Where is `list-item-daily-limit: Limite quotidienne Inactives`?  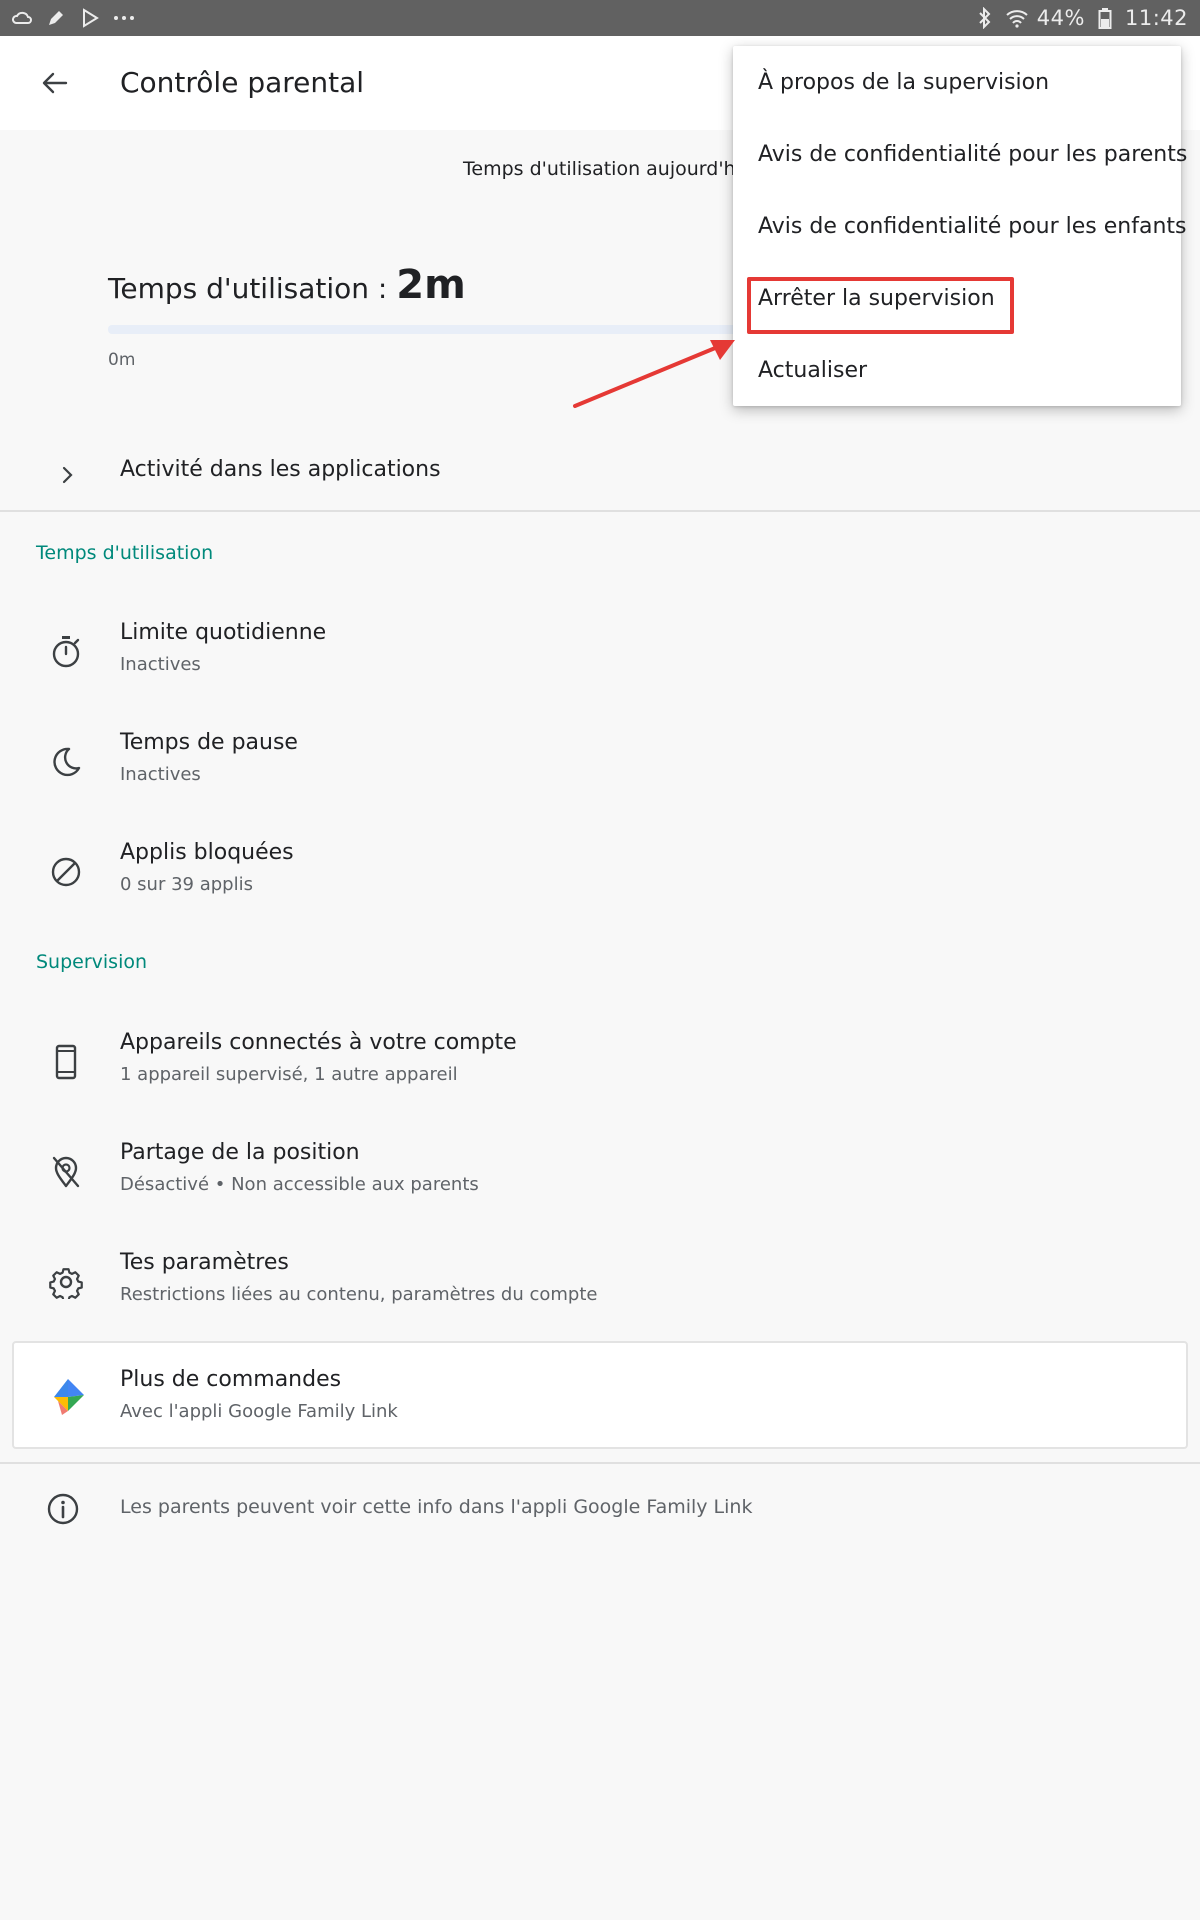
list-item-daily-limit: Limite quotidienne Inactives is located at coordinates (600, 655).